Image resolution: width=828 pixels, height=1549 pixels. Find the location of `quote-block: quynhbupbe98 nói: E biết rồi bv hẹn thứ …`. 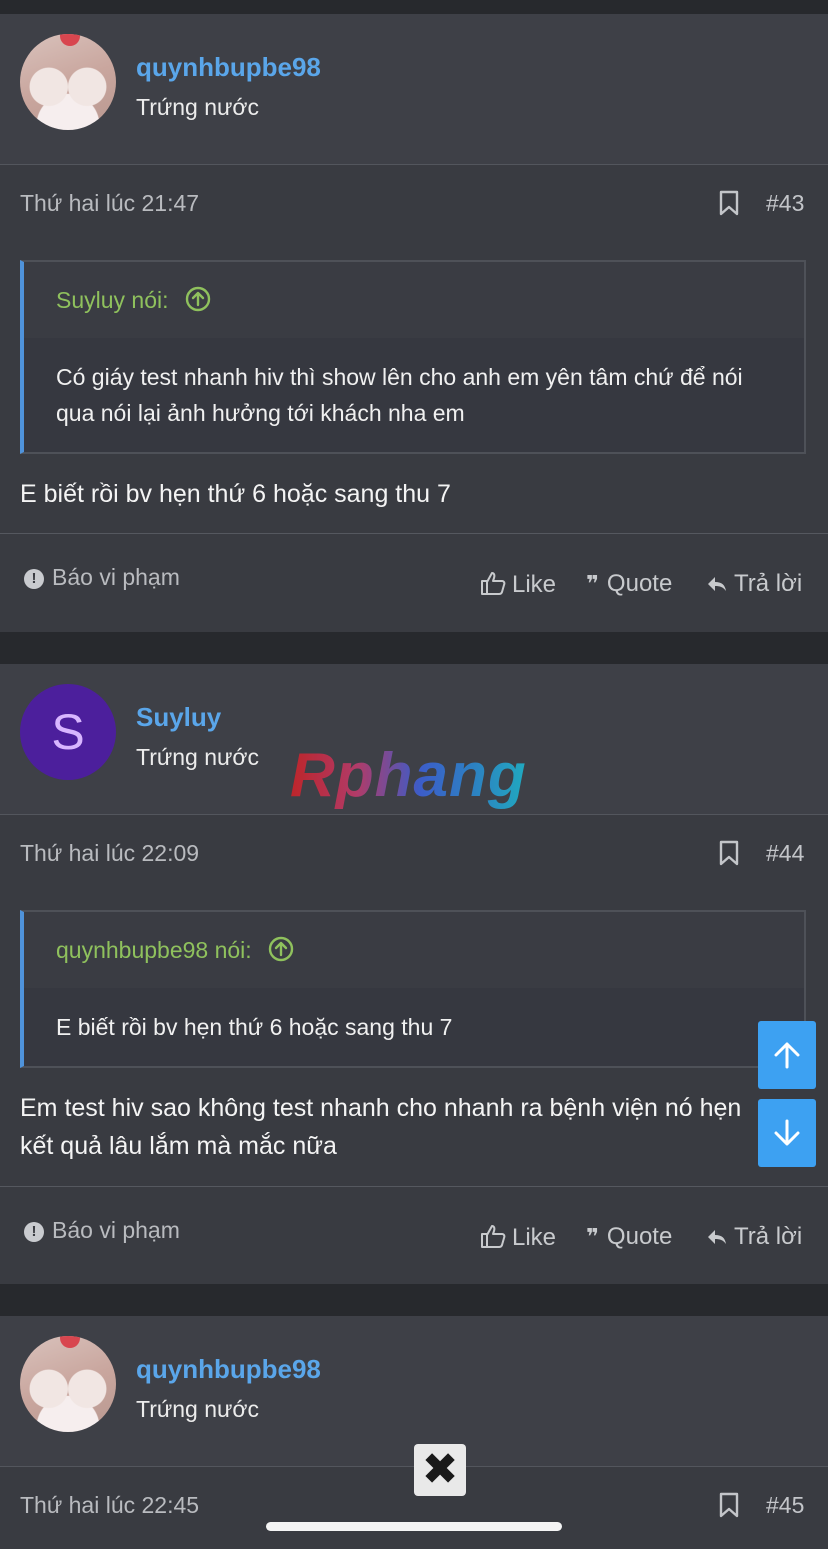

quote-block: quynhbupbe98 nói: E biết rồi bv hẹn thứ … is located at coordinates (413, 989).